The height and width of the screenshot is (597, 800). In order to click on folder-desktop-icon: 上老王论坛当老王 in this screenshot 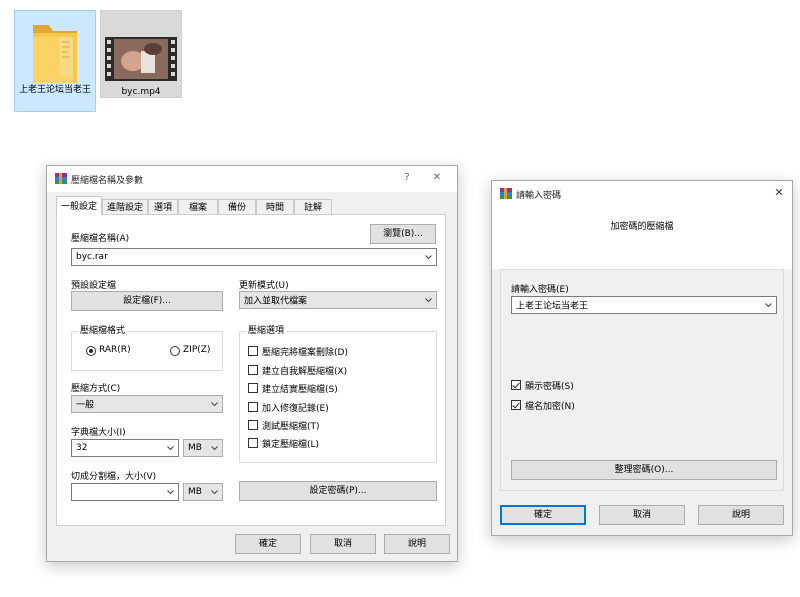, I will do `click(55, 61)`.